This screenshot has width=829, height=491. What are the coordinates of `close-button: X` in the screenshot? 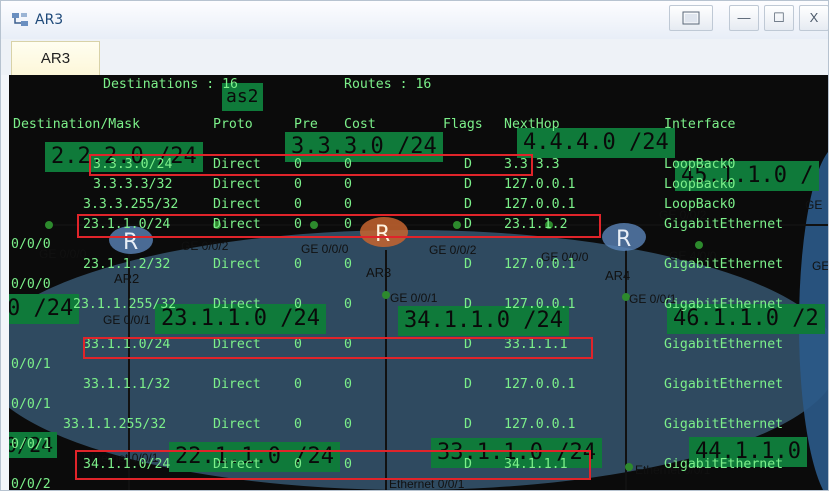 It's located at (813, 18).